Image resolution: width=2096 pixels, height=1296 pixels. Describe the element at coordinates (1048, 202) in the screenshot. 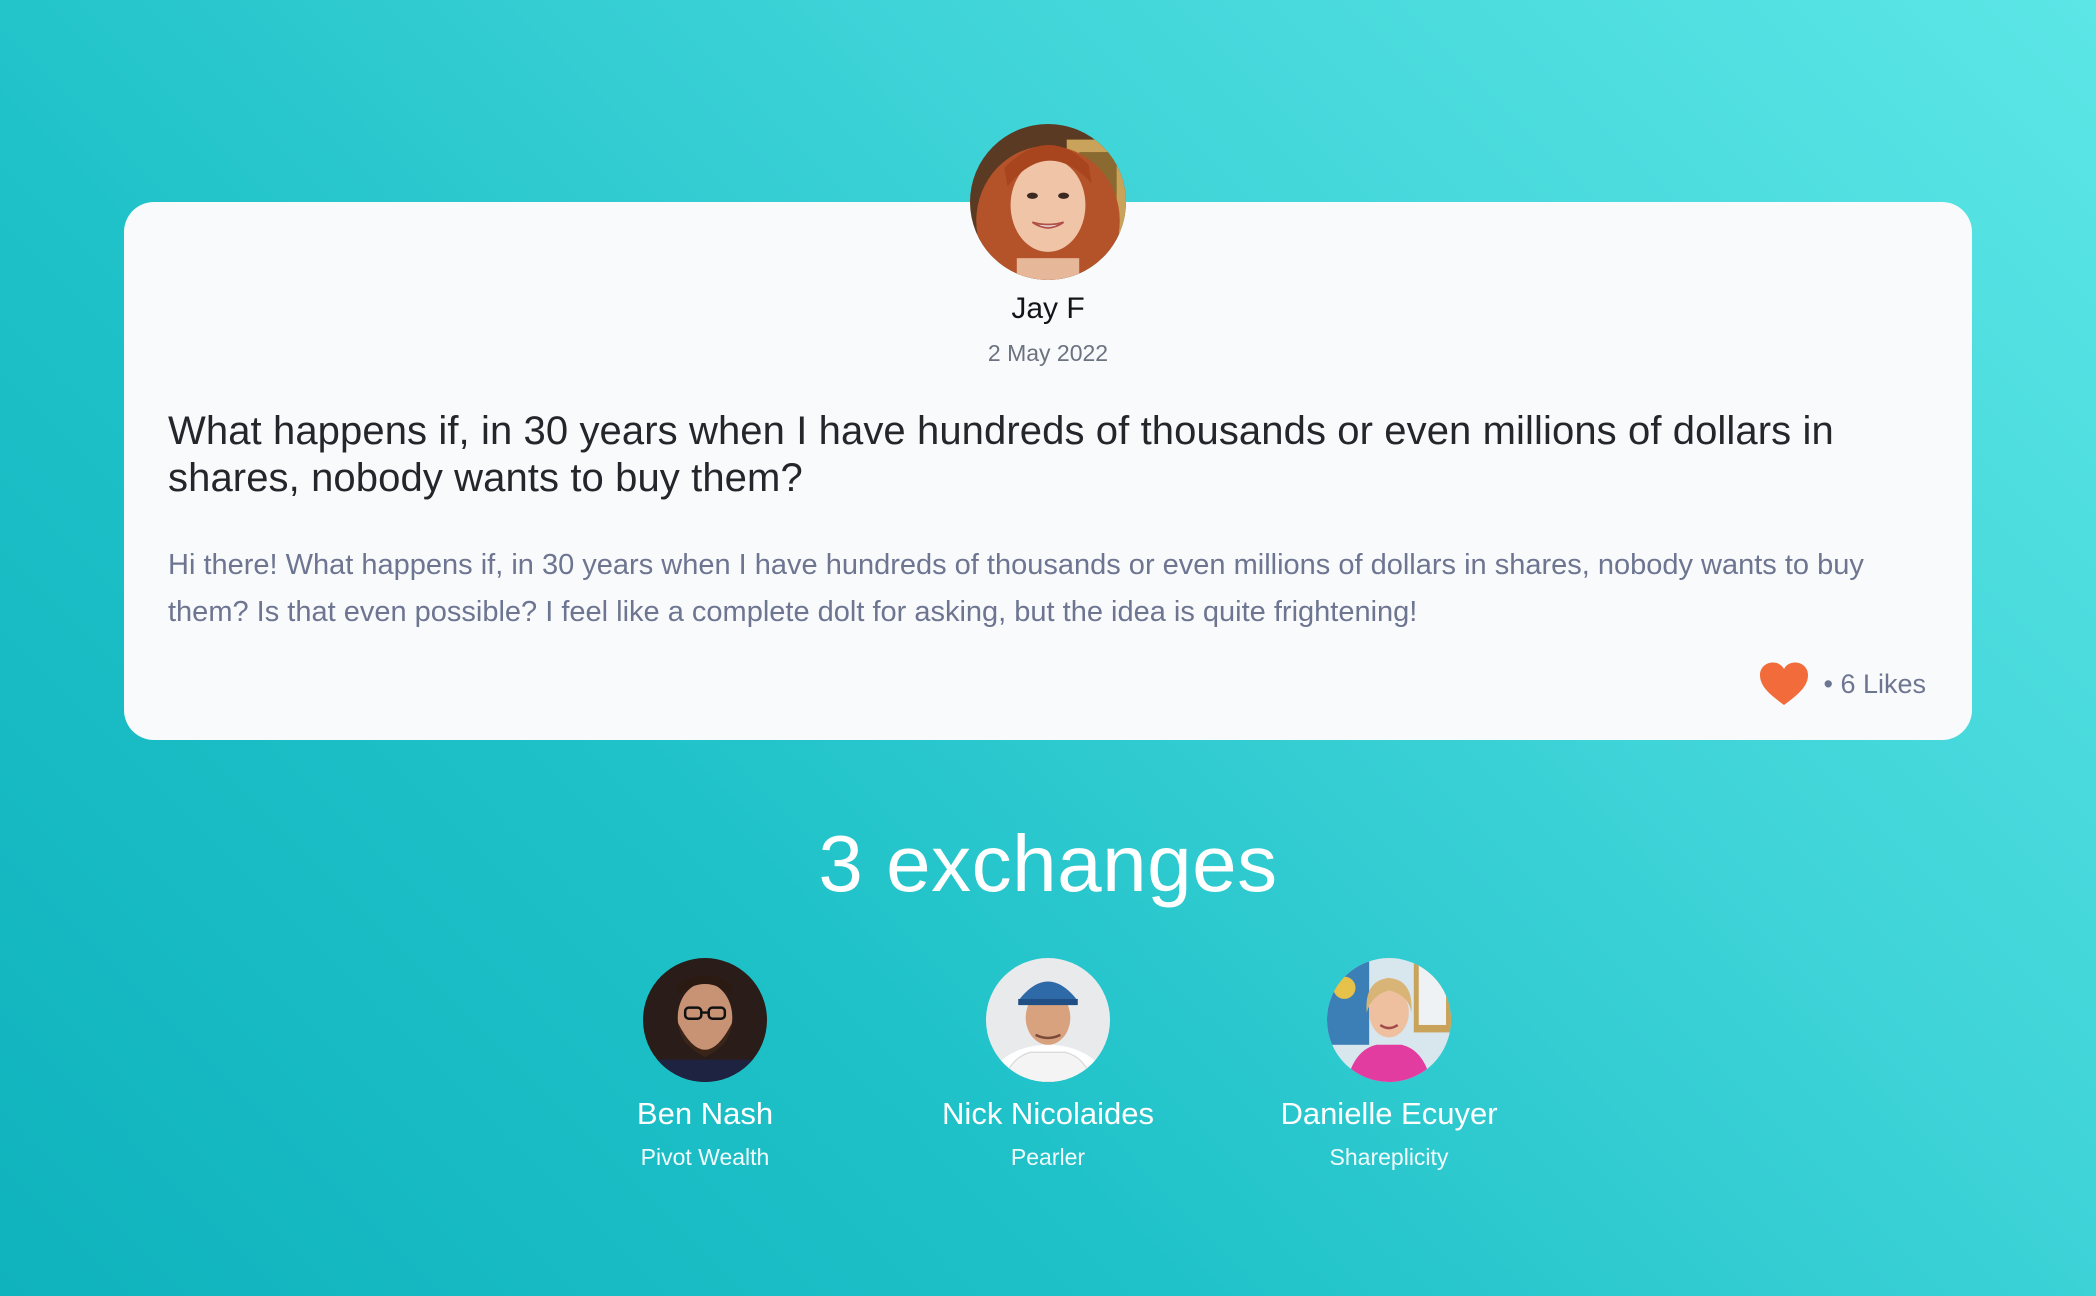

I see `author-avatar` at that location.